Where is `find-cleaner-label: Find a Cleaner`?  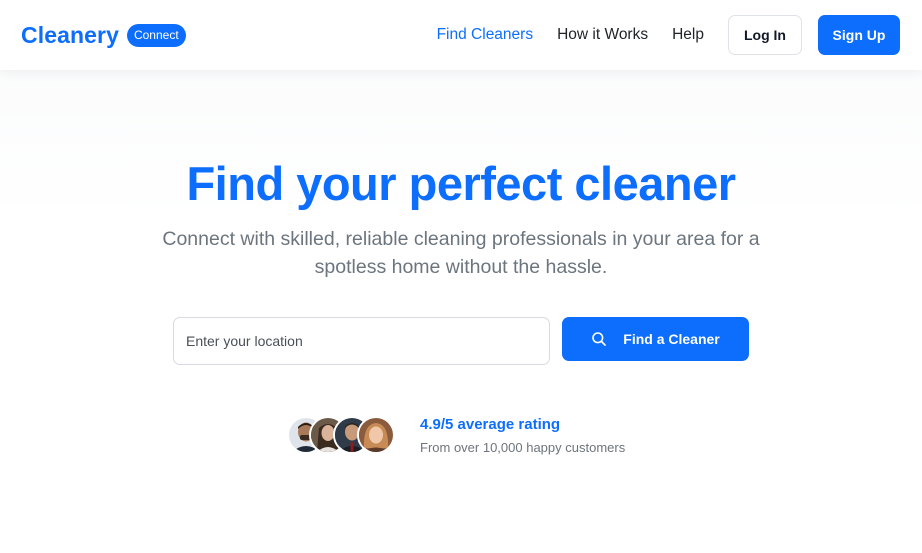 find-cleaner-label: Find a Cleaner is located at coordinates (671, 339).